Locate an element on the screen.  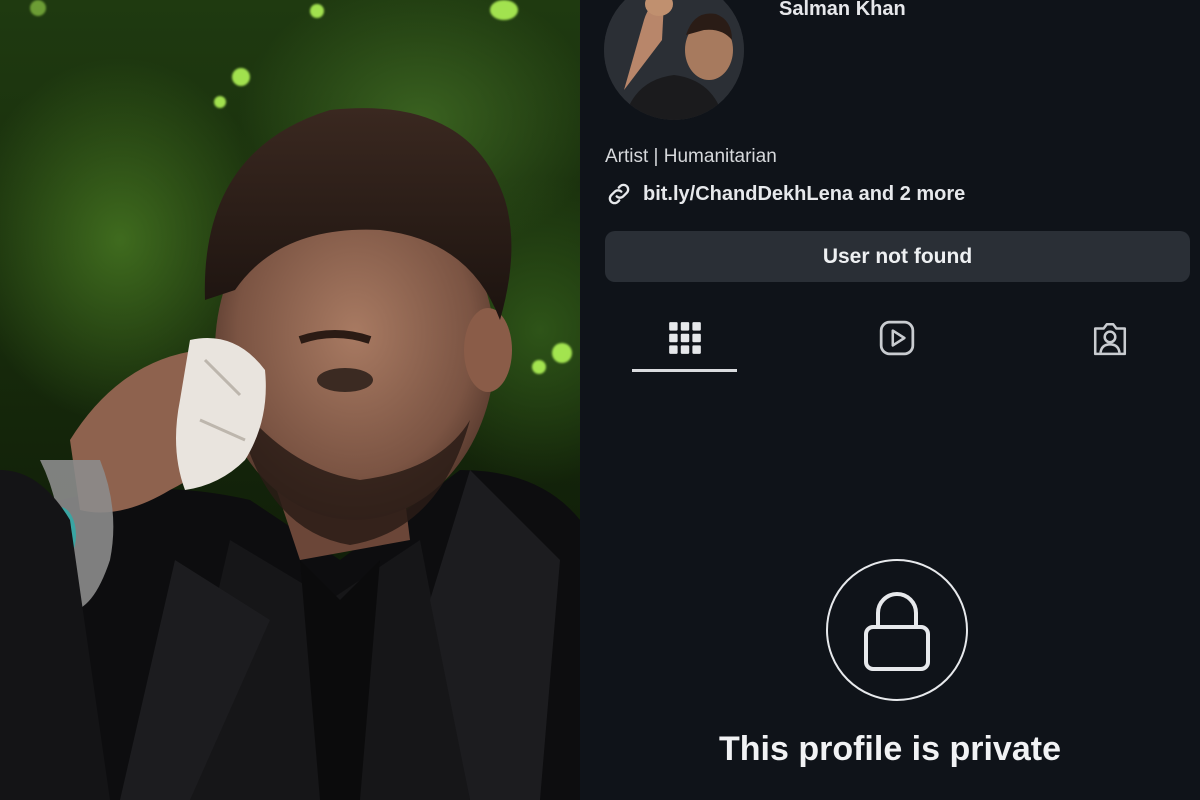
lock-icon is located at coordinates (897, 631).